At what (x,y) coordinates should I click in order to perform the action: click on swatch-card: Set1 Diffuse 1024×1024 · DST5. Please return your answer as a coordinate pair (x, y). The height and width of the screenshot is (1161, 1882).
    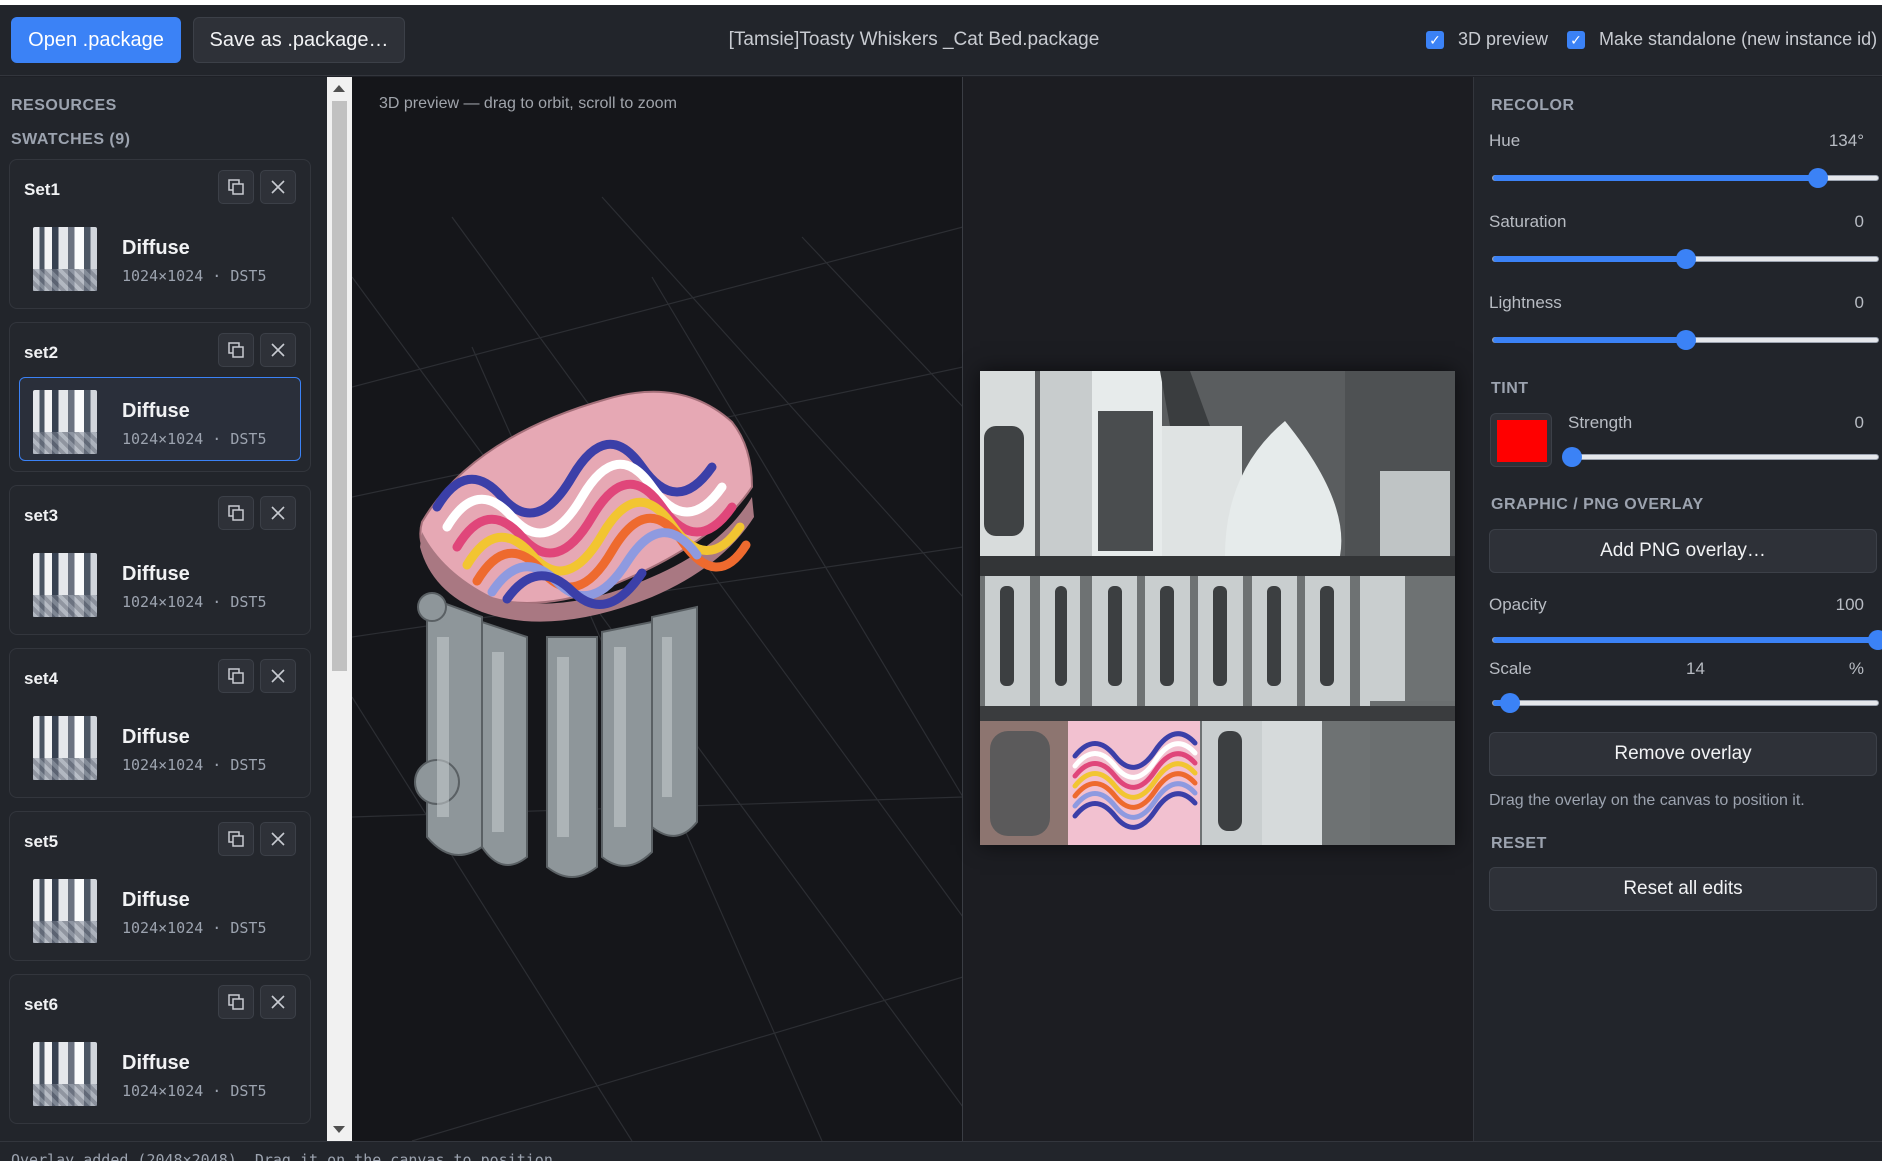
    Looking at the image, I should click on (160, 234).